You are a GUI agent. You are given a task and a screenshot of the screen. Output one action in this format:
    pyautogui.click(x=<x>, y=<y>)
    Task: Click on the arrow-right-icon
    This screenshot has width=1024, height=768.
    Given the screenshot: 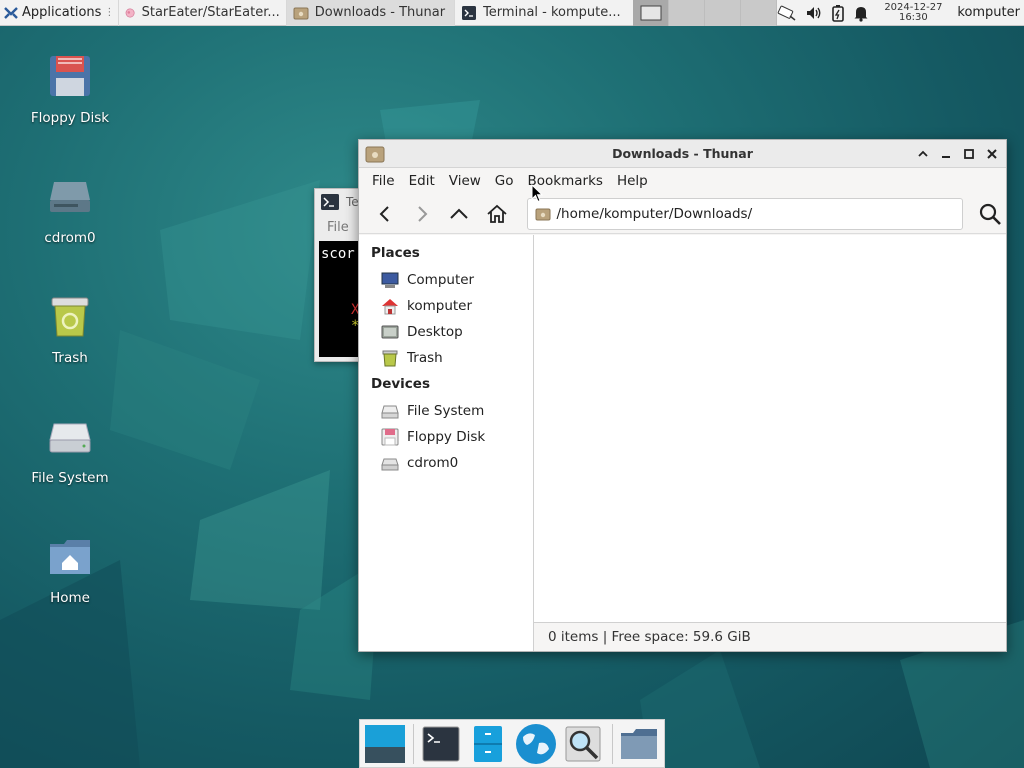 What is the action you would take?
    pyautogui.click(x=423, y=213)
    